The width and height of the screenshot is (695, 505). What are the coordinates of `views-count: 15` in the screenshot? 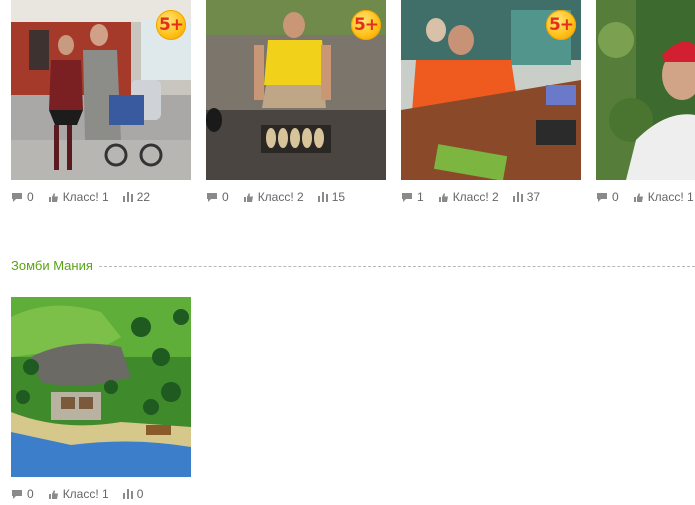 It's located at (338, 197).